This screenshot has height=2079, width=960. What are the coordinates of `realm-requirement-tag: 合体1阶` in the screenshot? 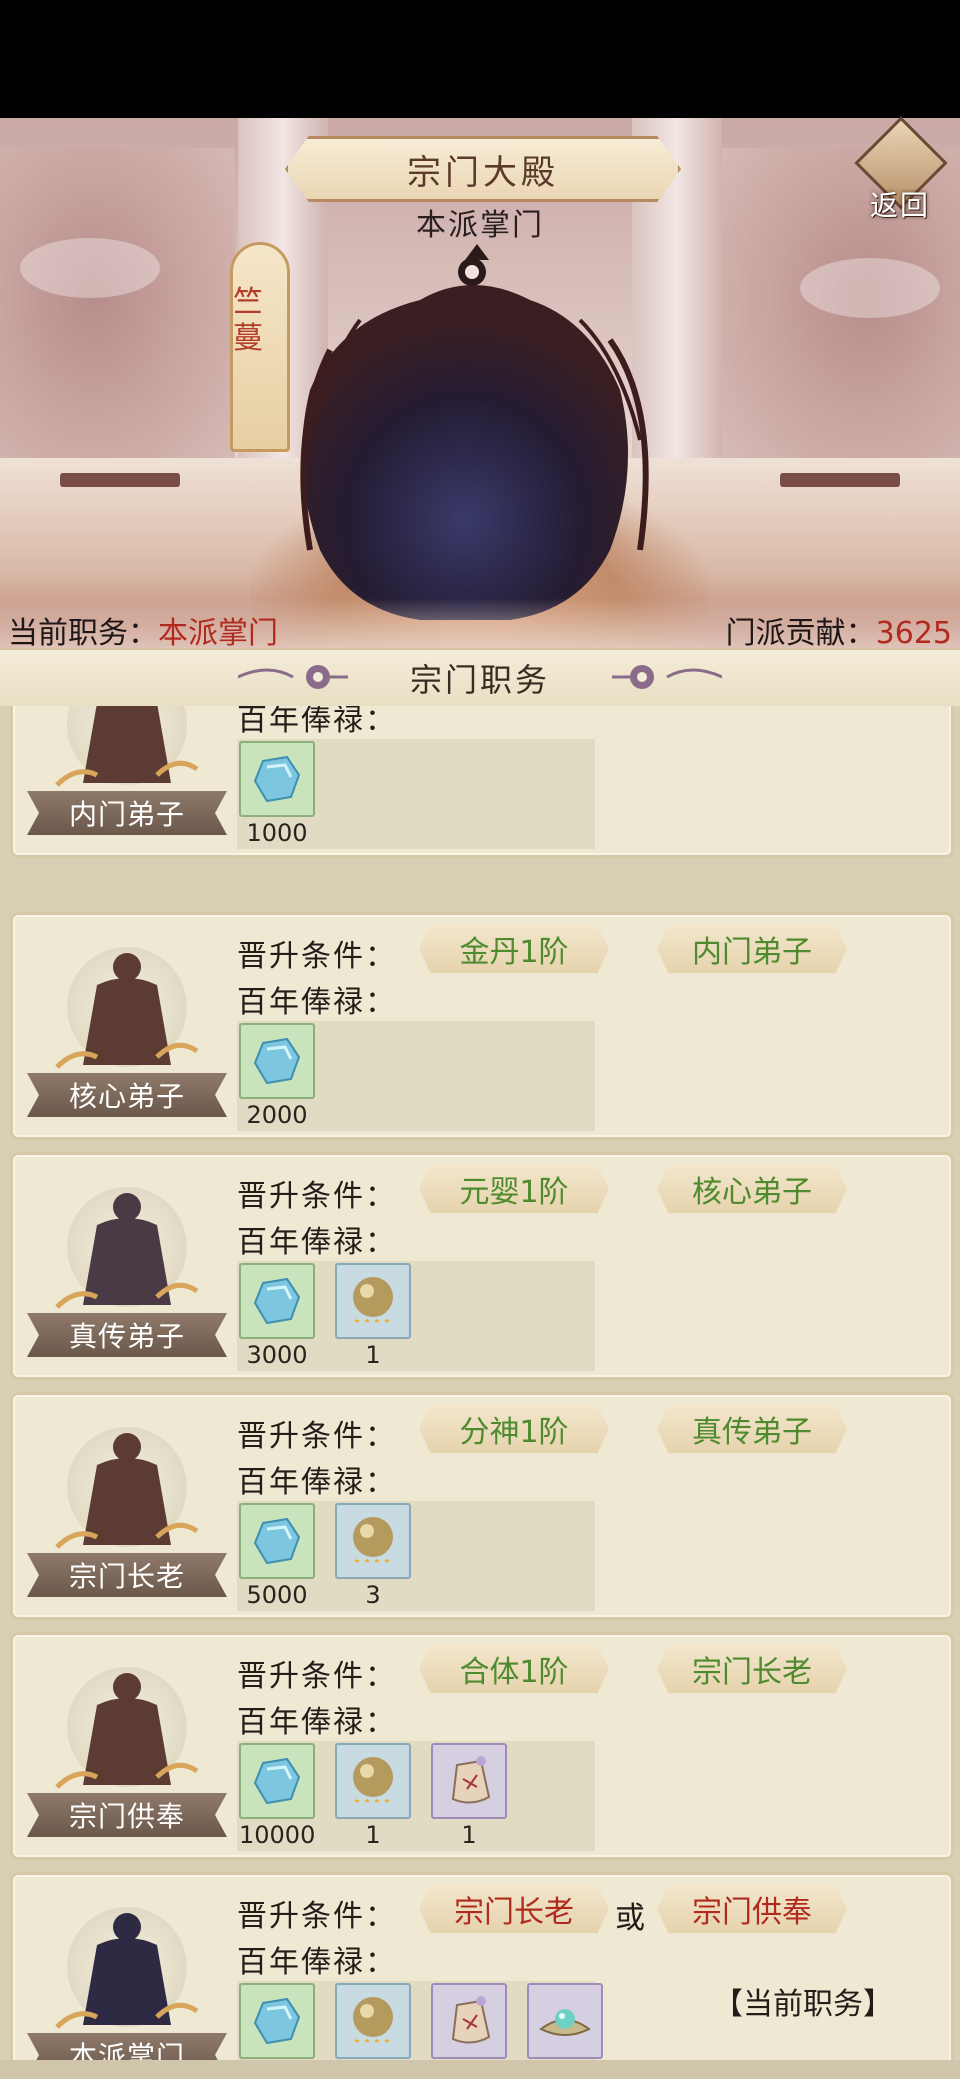 It's located at (514, 1669).